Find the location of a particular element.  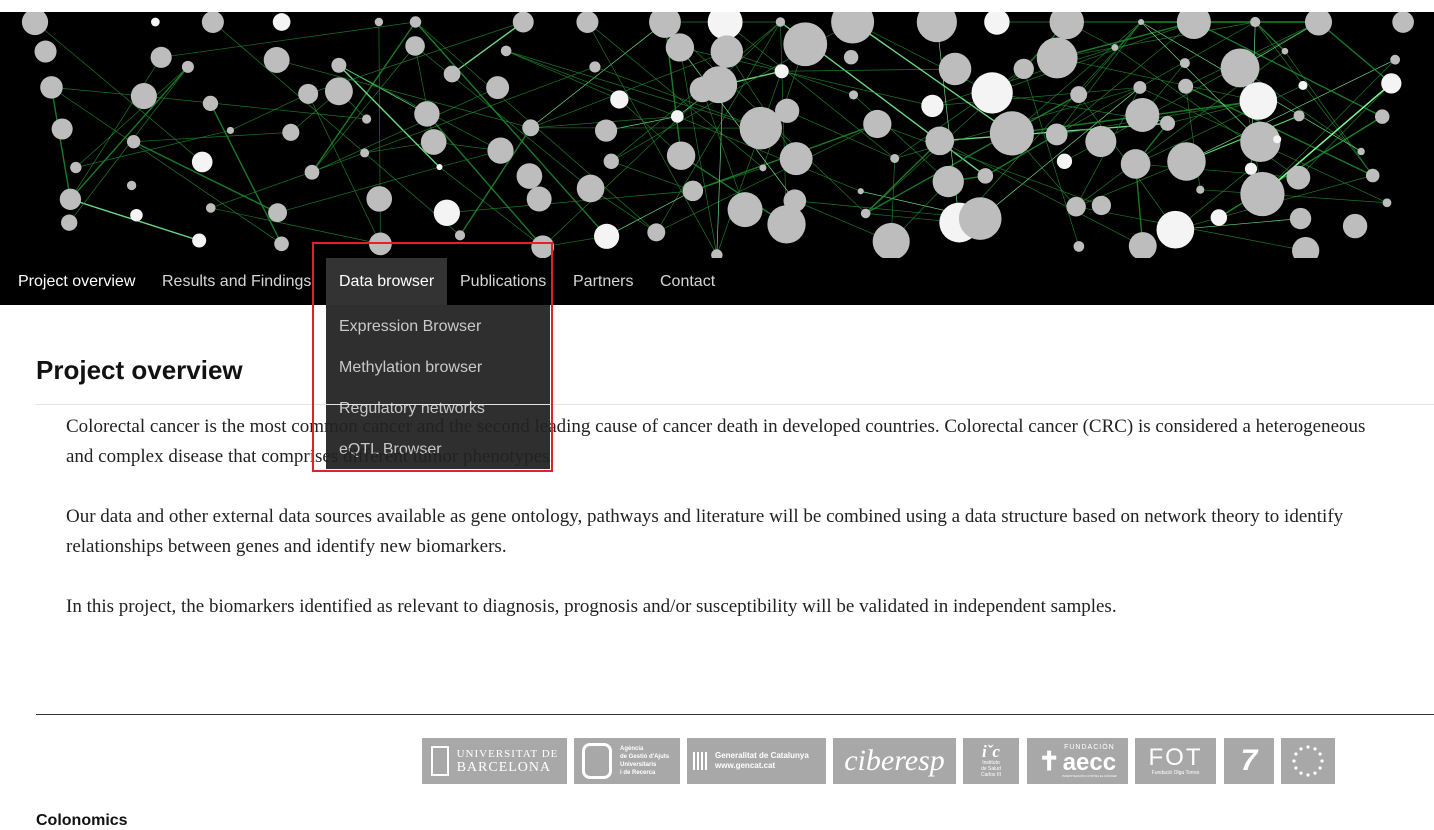

logo-ciberesp: ciberesp is located at coordinates (894, 761).